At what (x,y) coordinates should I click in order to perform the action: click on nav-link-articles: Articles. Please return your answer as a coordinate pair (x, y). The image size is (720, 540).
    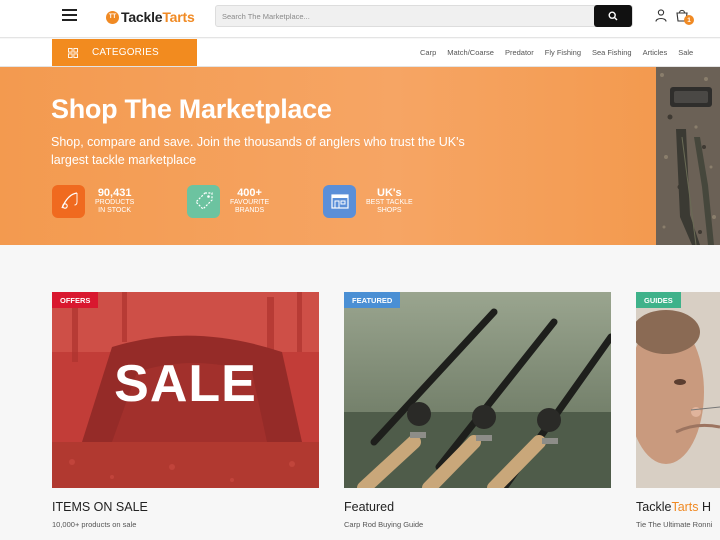
    Looking at the image, I should click on (655, 52).